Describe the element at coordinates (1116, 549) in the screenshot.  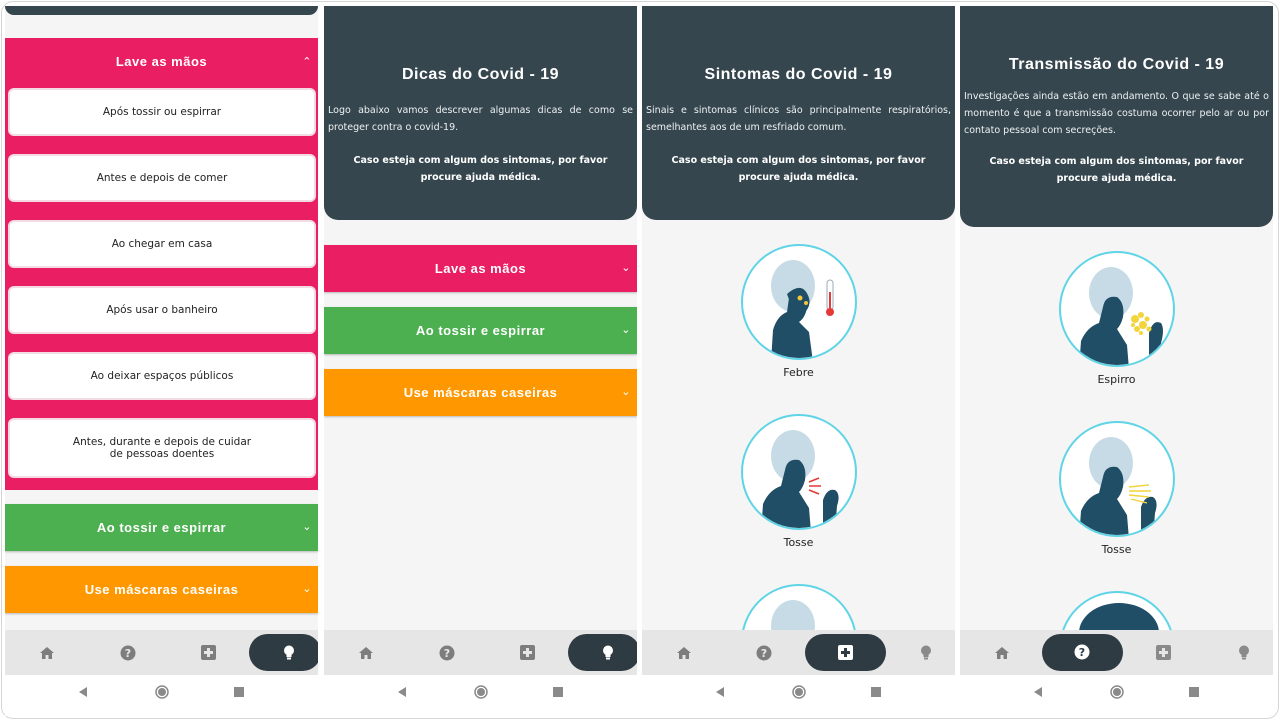
I see `transmission-label: Tosse` at that location.